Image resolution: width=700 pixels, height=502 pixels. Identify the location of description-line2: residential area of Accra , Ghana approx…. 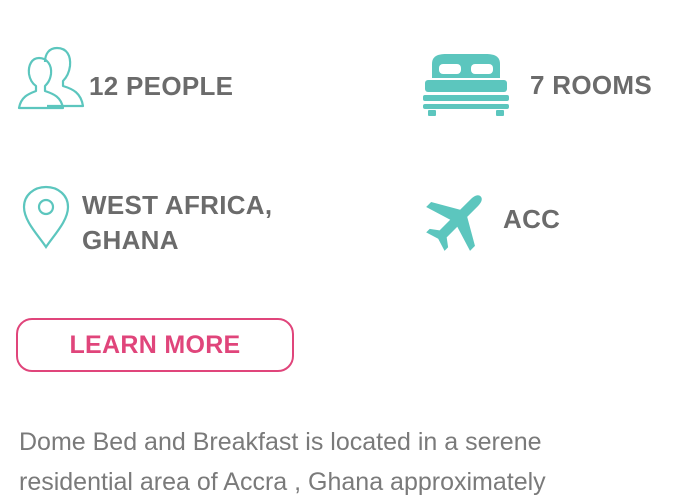
(282, 482).